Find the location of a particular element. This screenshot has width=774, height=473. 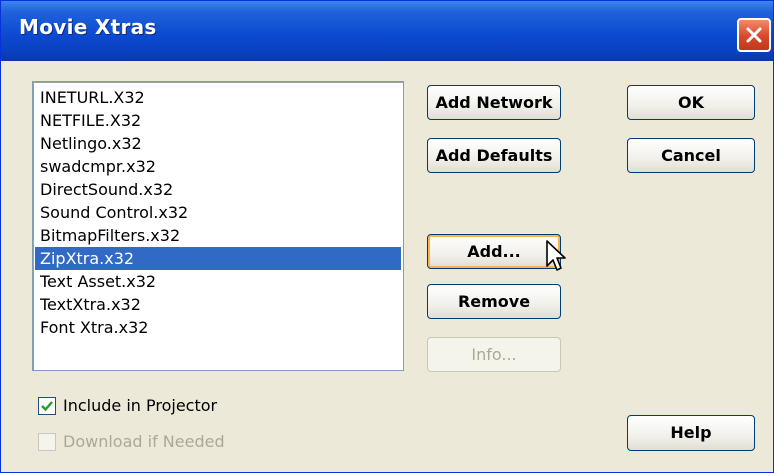

list-item-selected: ZipXtra.x32 is located at coordinates (218, 258).